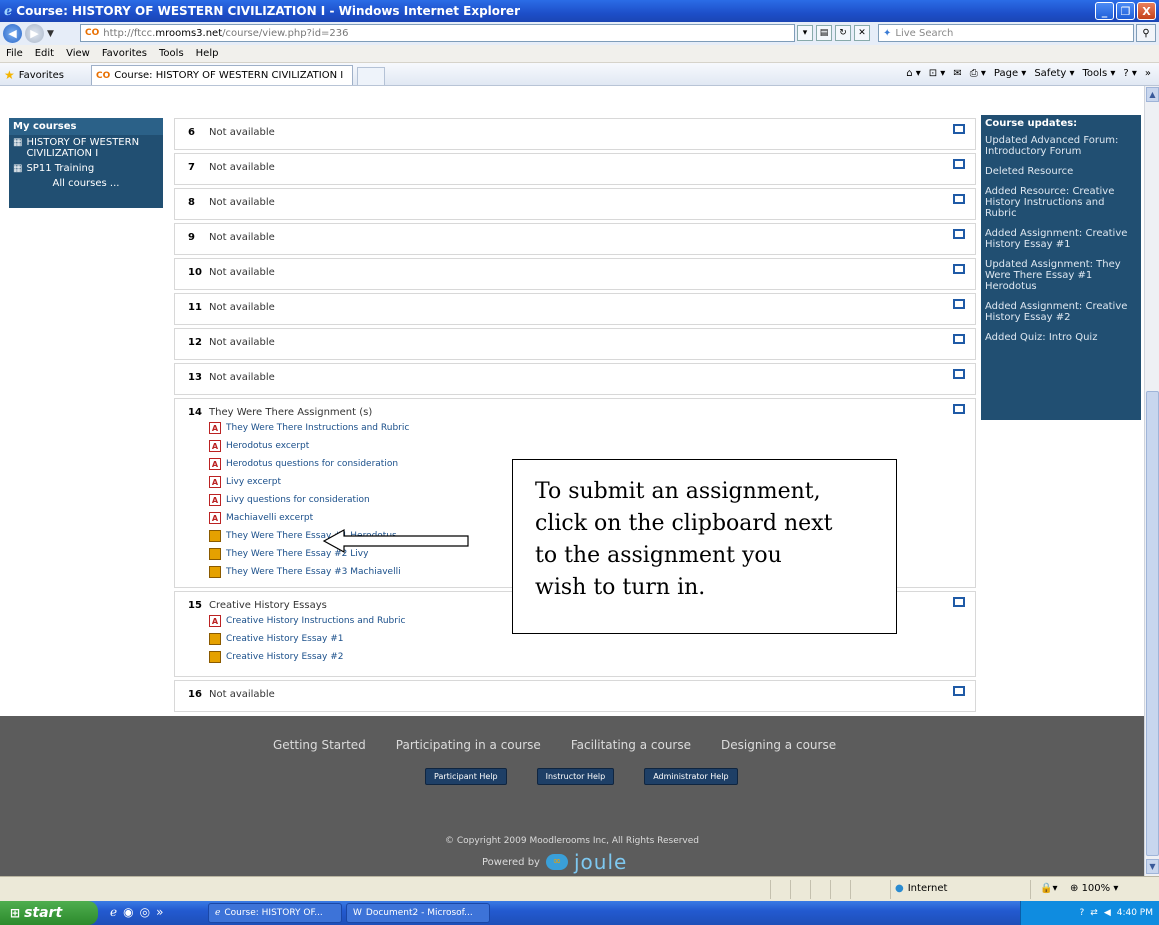 The height and width of the screenshot is (925, 1159). Describe the element at coordinates (44, 53) in the screenshot. I see `menu-edit: Edit` at that location.